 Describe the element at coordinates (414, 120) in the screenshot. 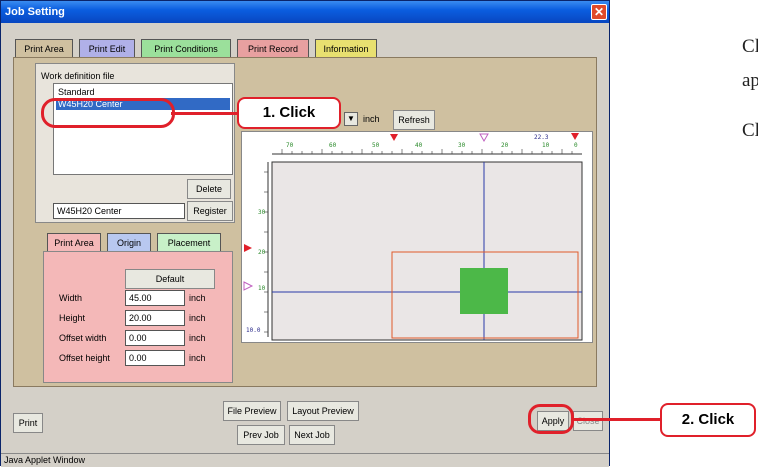

I see `refresh-button: Refresh` at that location.